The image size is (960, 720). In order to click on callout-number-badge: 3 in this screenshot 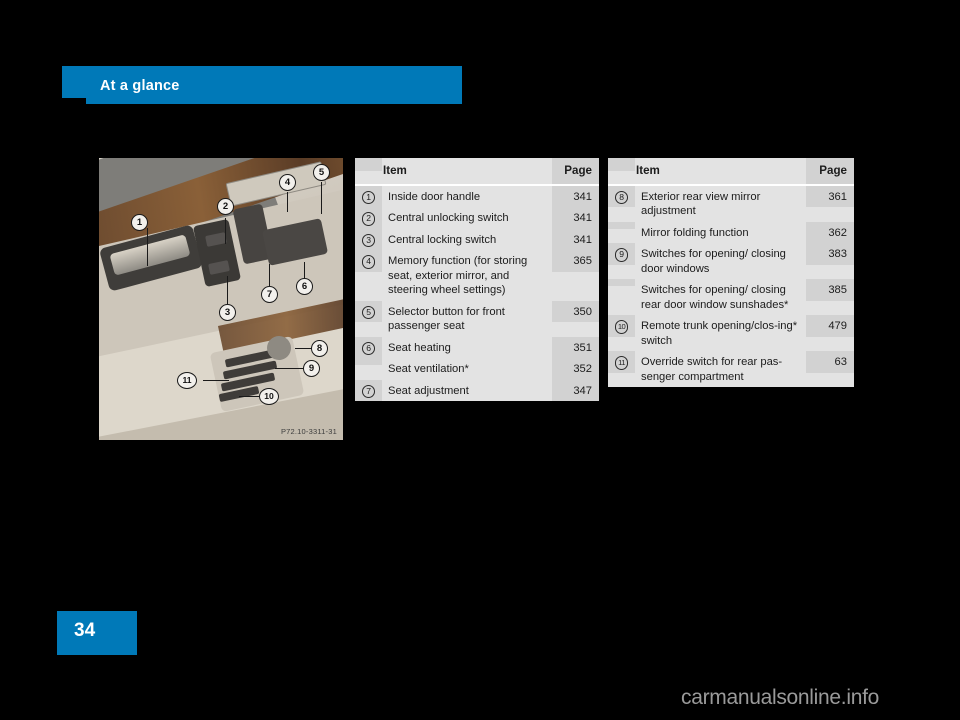, I will do `click(368, 240)`.